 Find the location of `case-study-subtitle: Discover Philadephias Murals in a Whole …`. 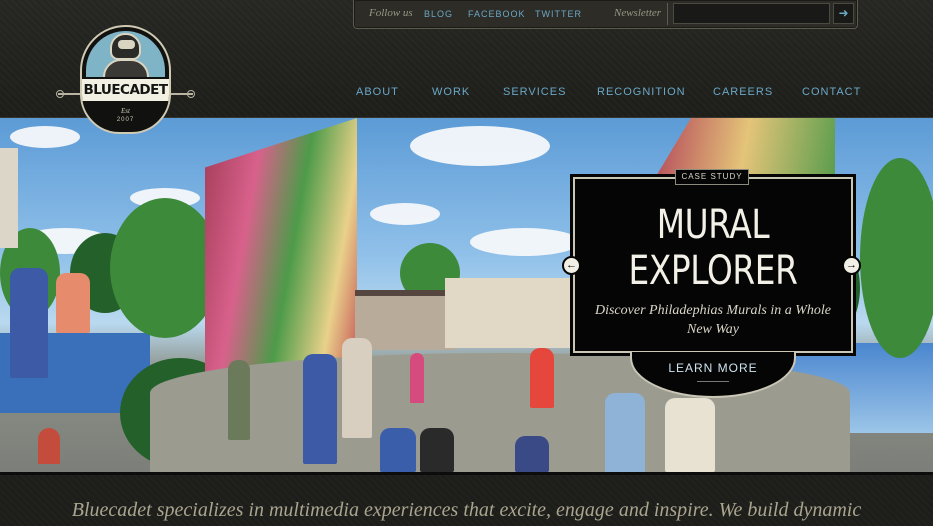

case-study-subtitle: Discover Philadephias Murals in a Whole … is located at coordinates (713, 320).